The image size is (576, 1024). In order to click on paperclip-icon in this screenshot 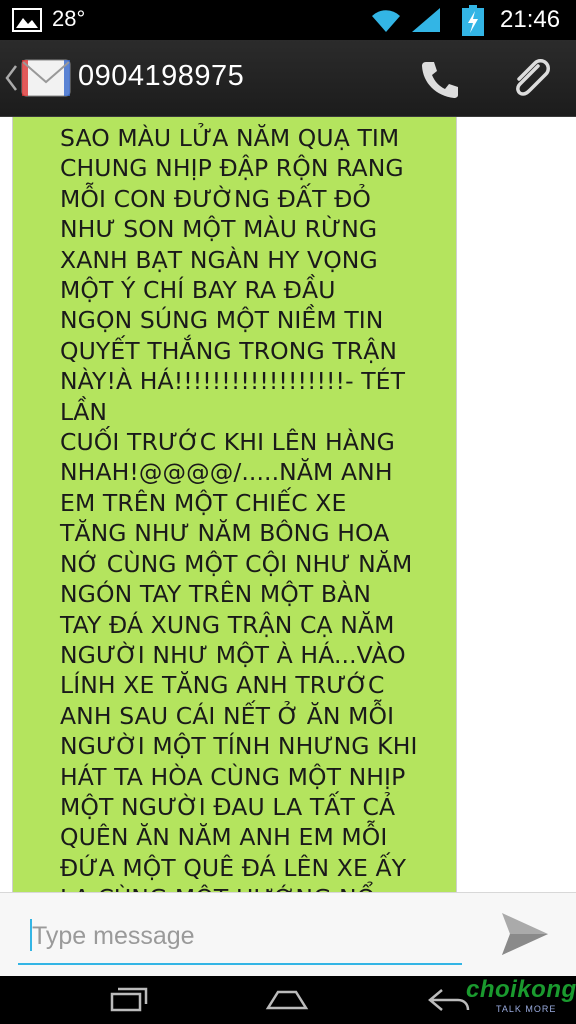, I will do `click(531, 79)`.